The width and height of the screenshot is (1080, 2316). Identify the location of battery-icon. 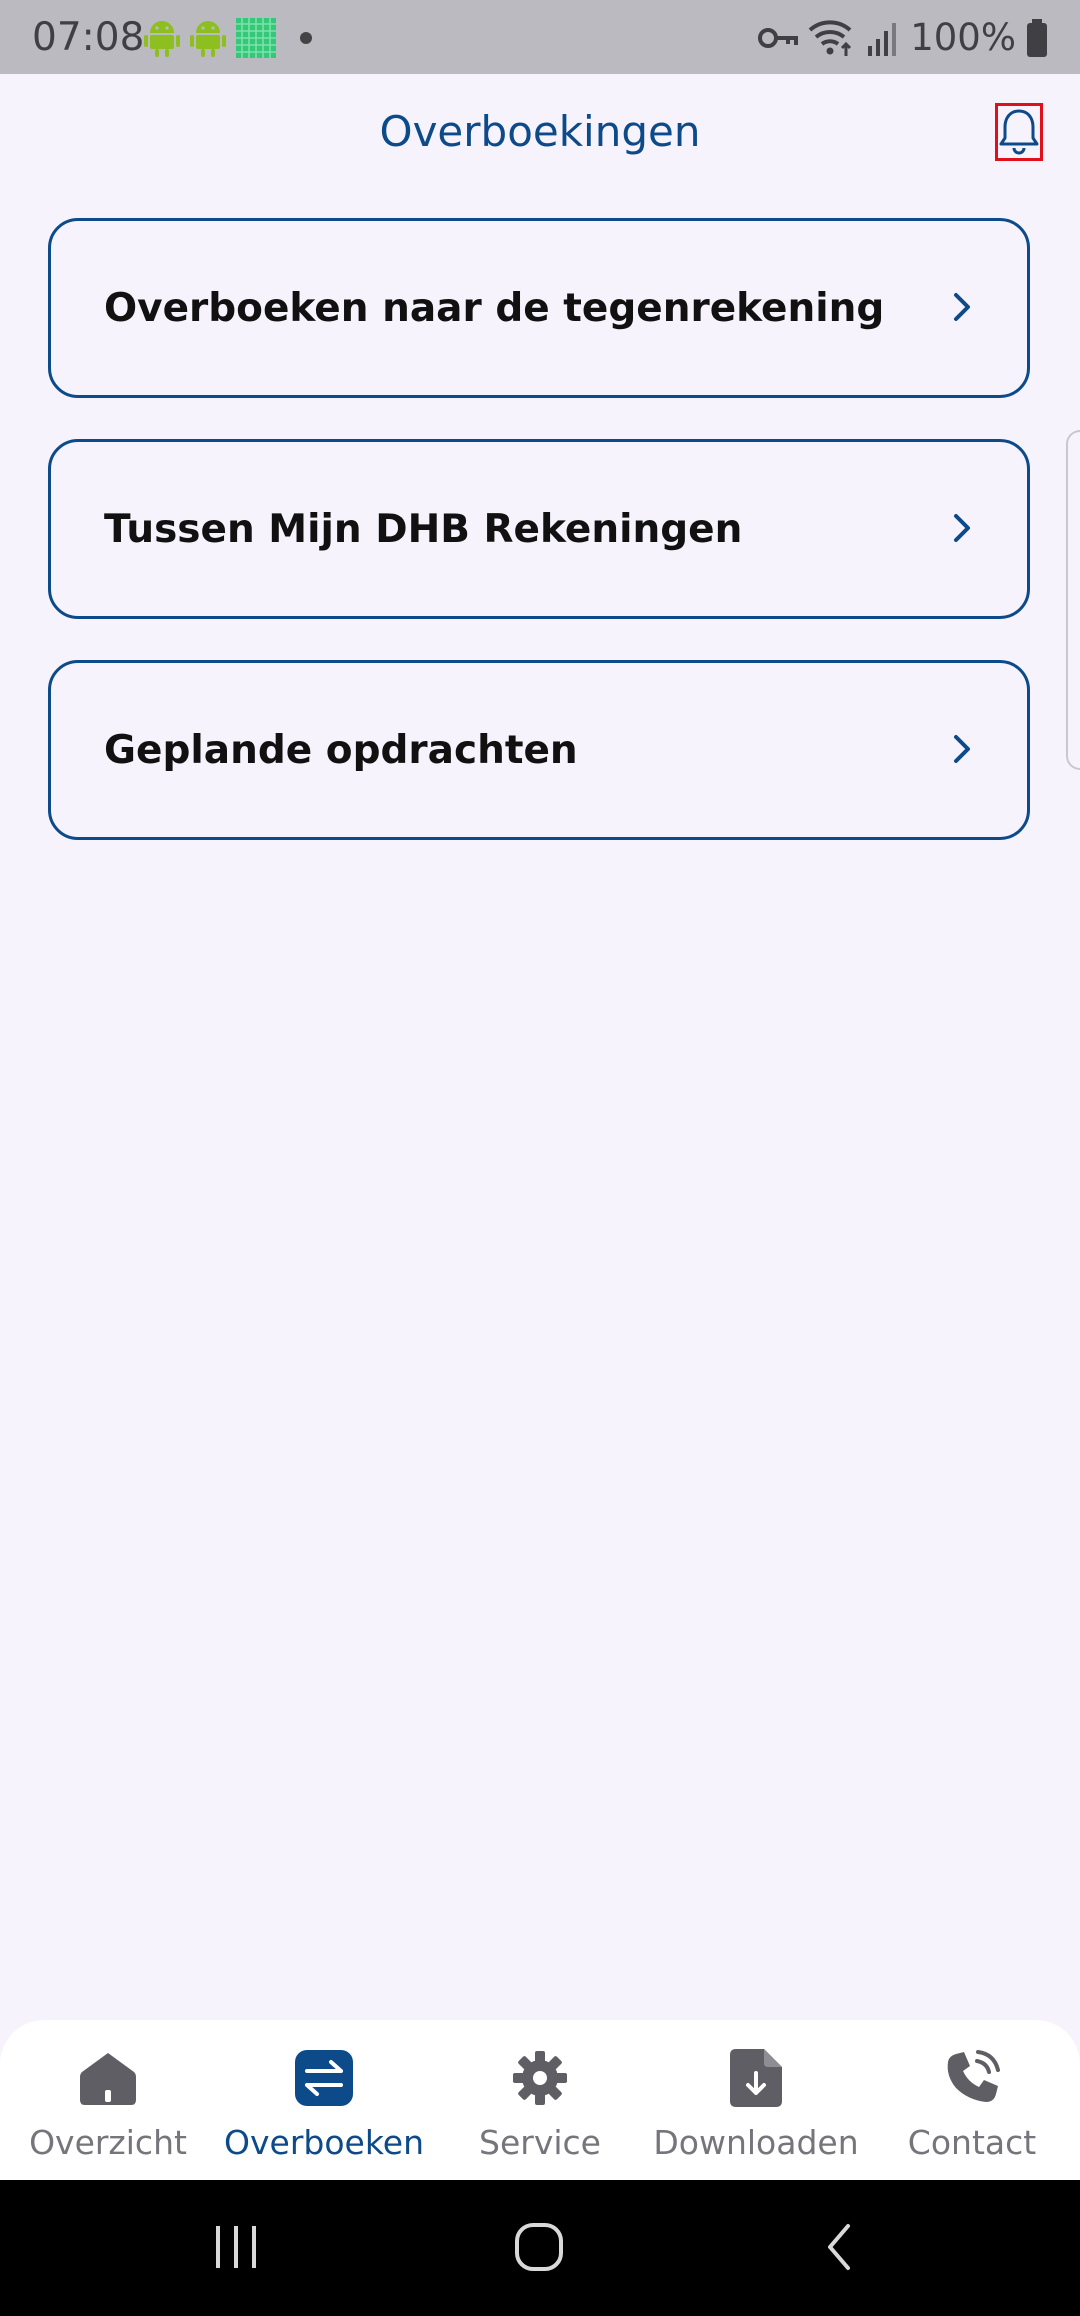
(1037, 38).